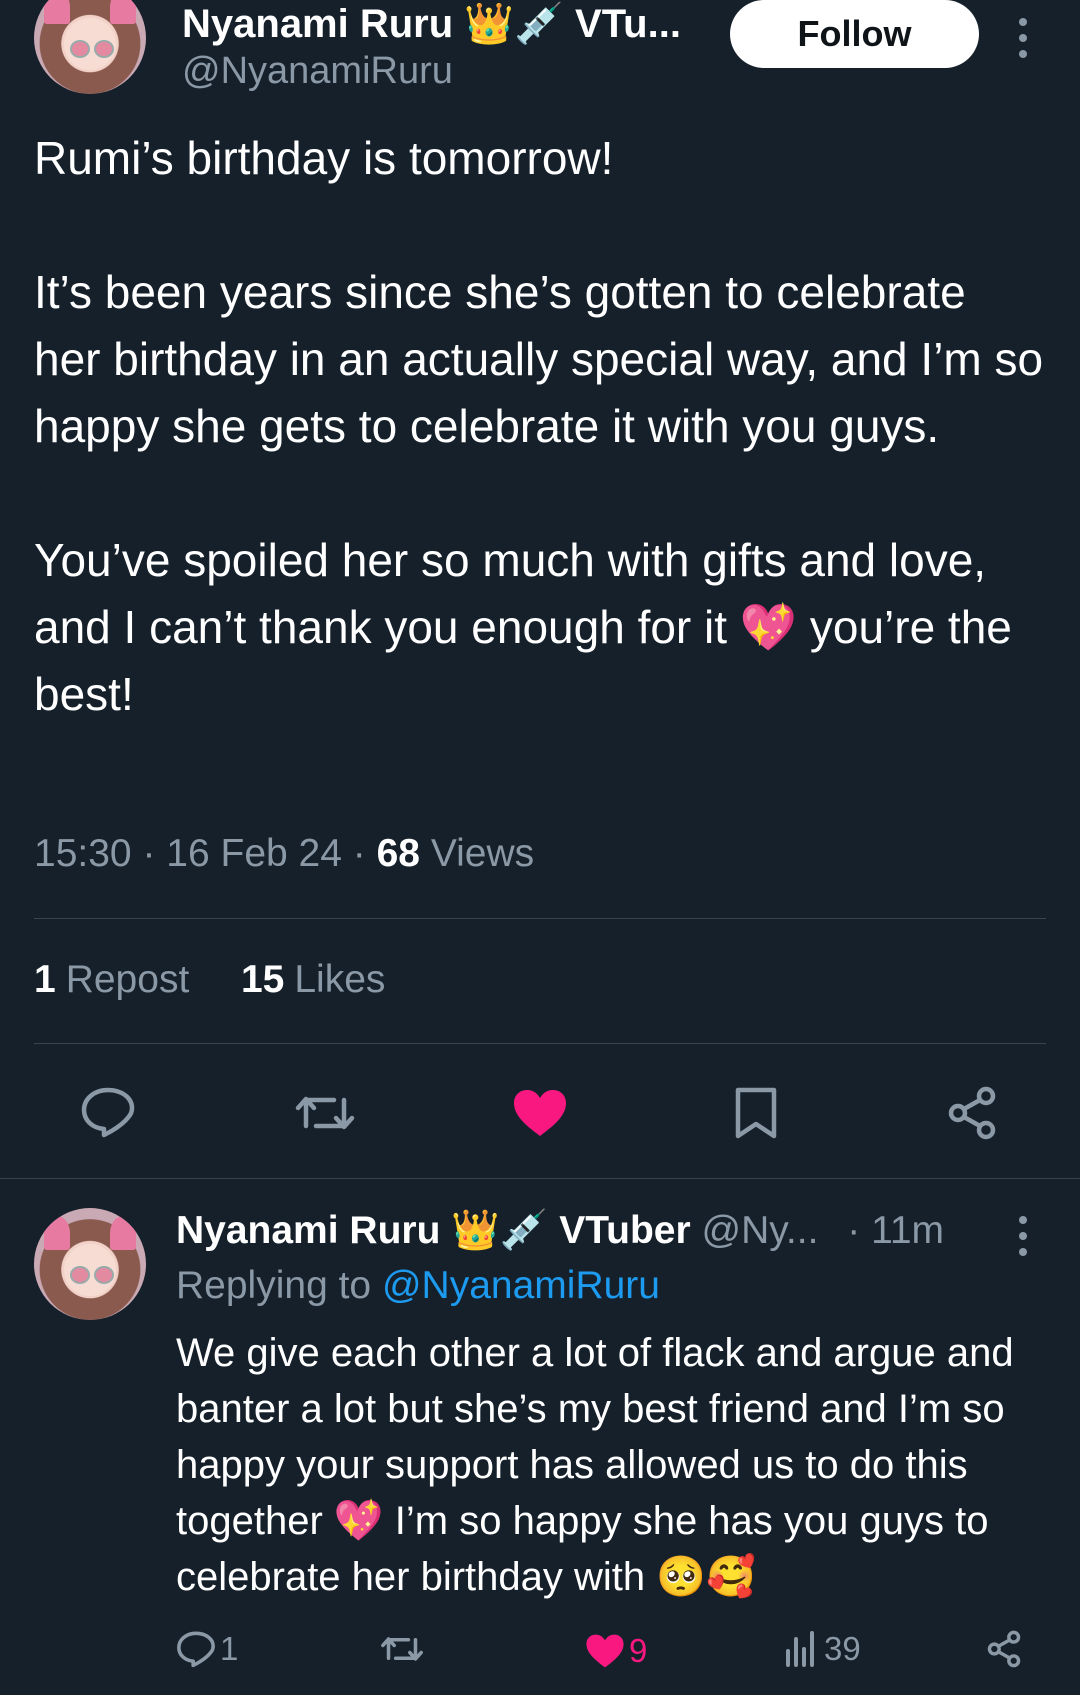  I want to click on replying-to: Replying to @NyanamiRuru, so click(418, 1286).